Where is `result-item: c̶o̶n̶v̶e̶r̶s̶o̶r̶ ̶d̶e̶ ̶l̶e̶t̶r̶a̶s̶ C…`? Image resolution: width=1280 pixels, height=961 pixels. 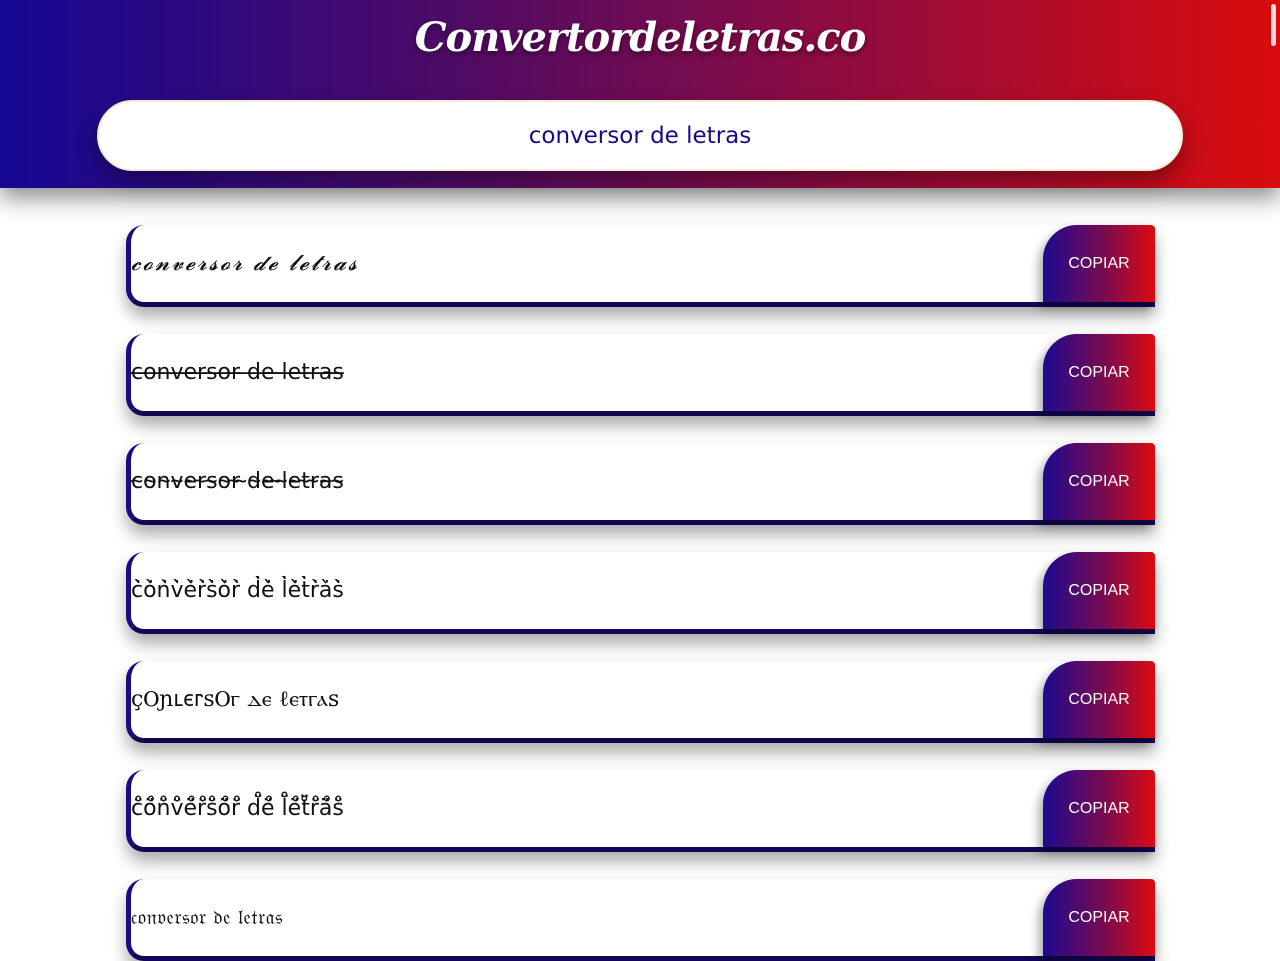 result-item: c̶o̶n̶v̶e̶r̶s̶o̶r̶ ̶d̶e̶ ̶l̶e̶t̶r̶a̶s̶ C… is located at coordinates (640, 375).